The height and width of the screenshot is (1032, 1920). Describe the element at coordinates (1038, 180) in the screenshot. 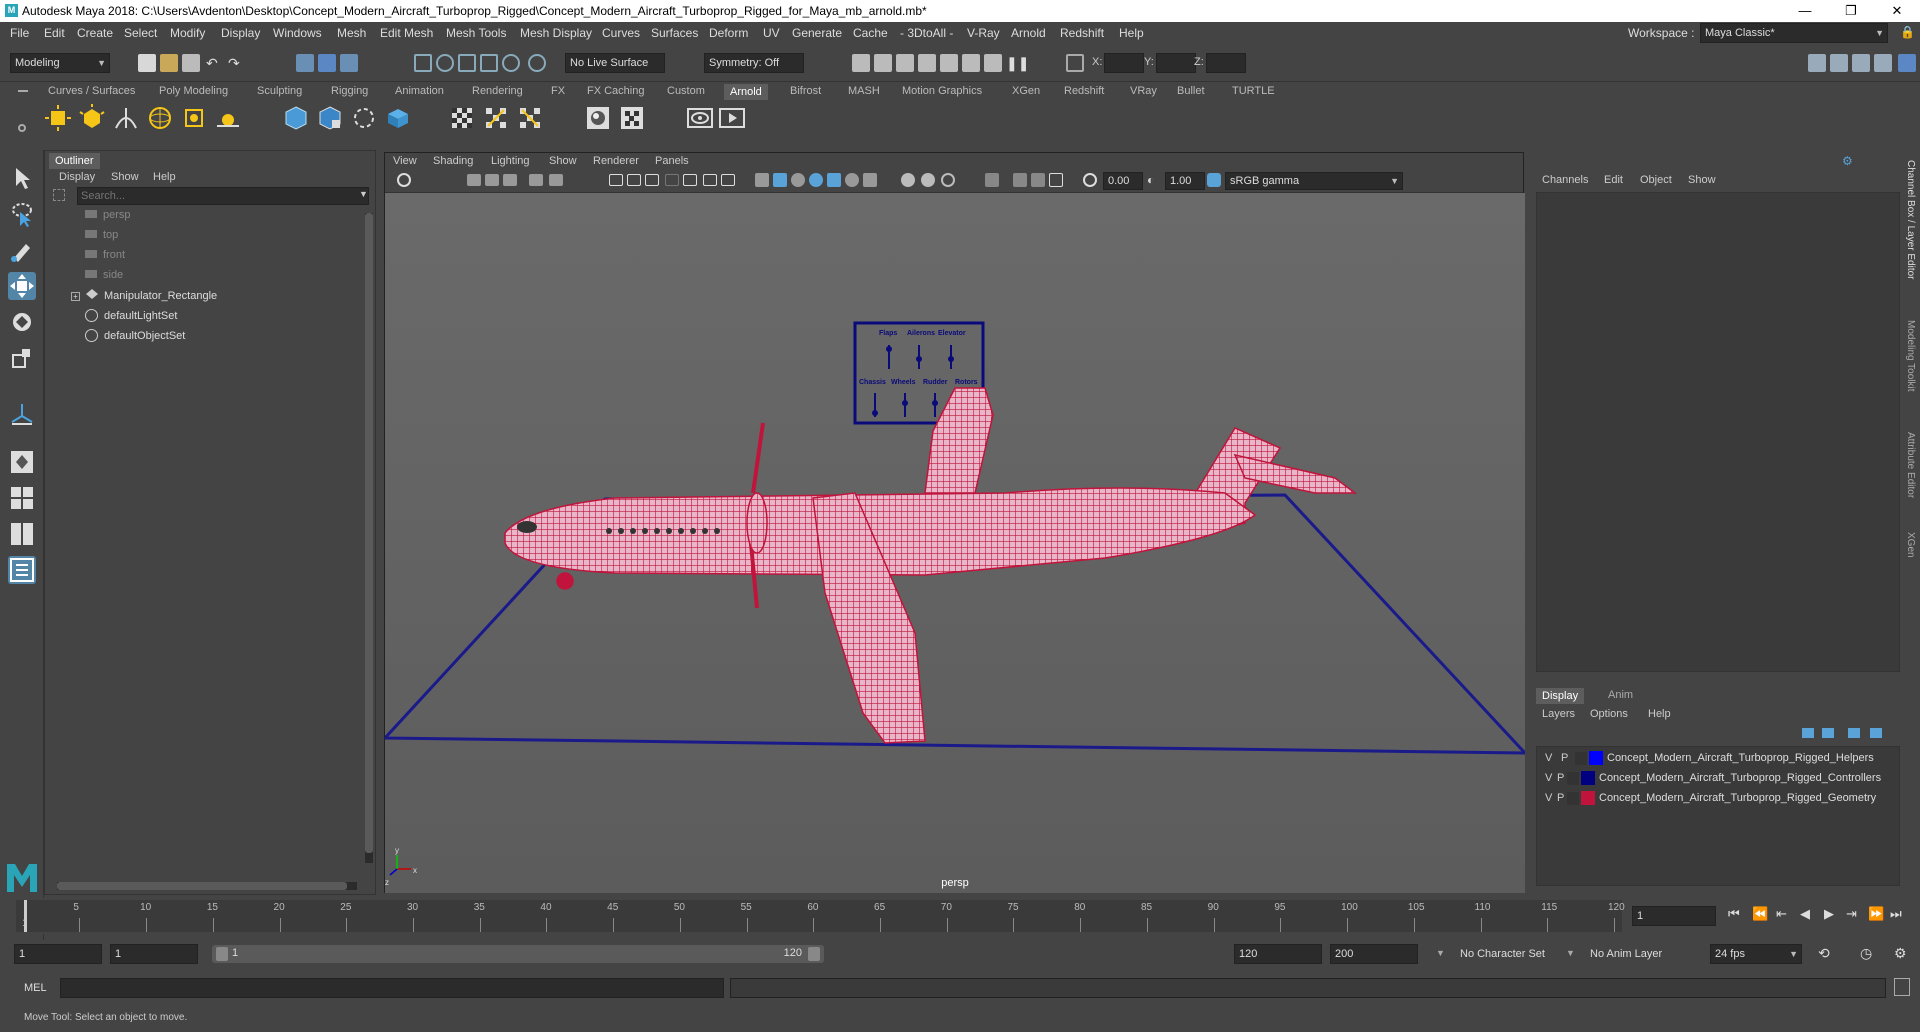

I see `xray-active-icon` at that location.